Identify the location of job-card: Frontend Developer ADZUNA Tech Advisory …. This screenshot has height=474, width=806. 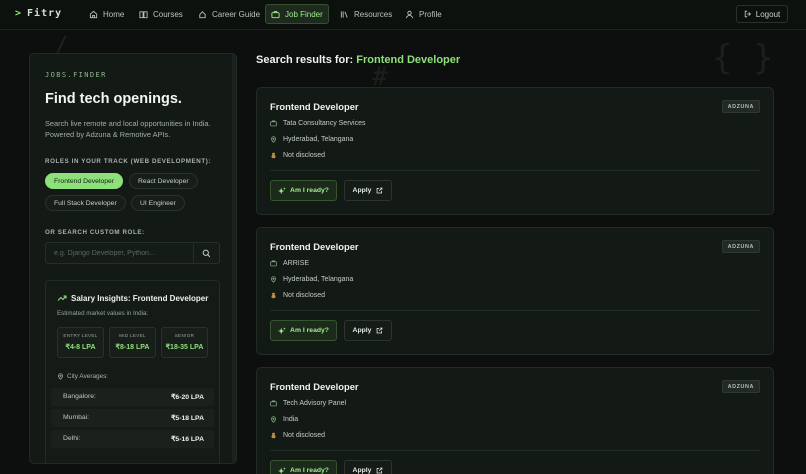
(515, 420).